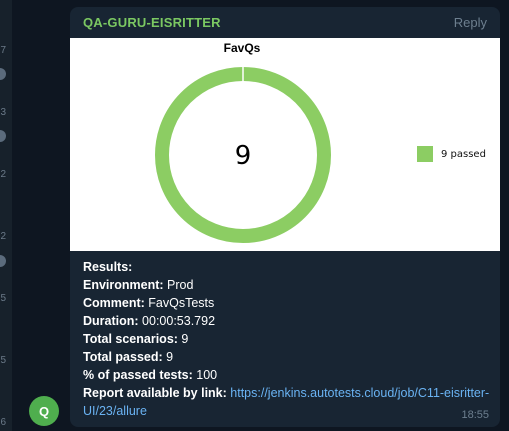  Describe the element at coordinates (179, 321) in the screenshot. I see `field-value: 00:00:53.792` at that location.